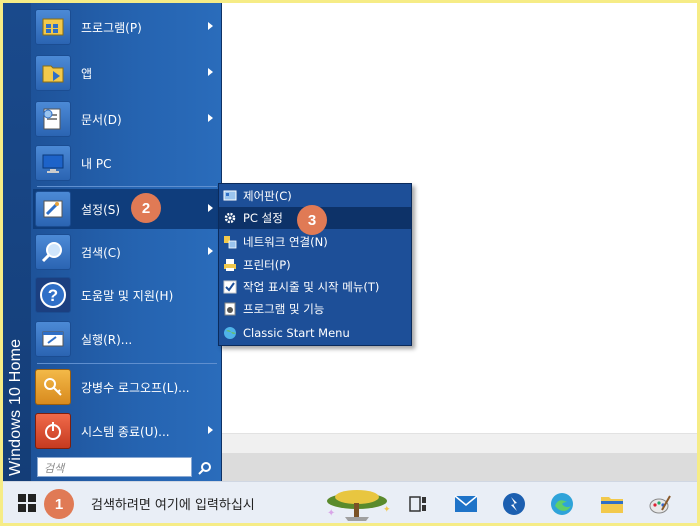  I want to click on submenu-label: 제어판(C), so click(267, 196).